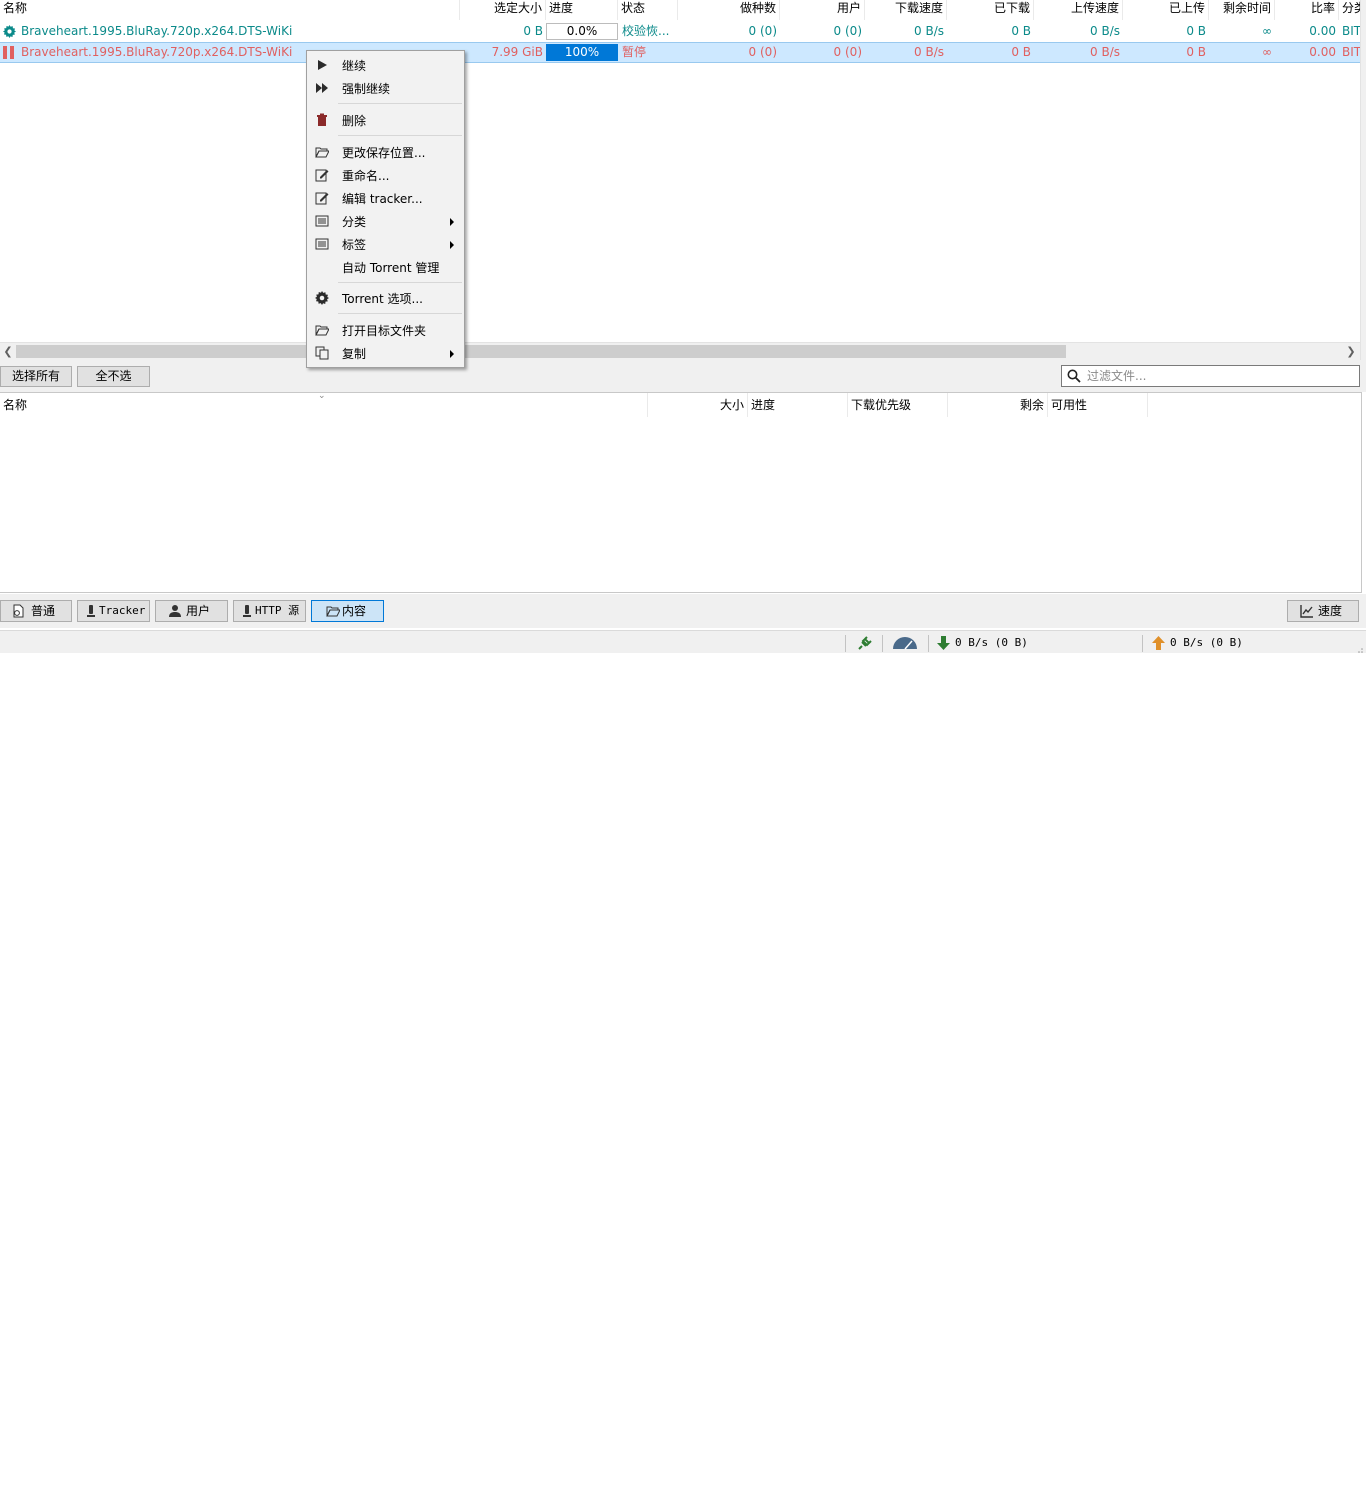  I want to click on list-icon, so click(322, 244).